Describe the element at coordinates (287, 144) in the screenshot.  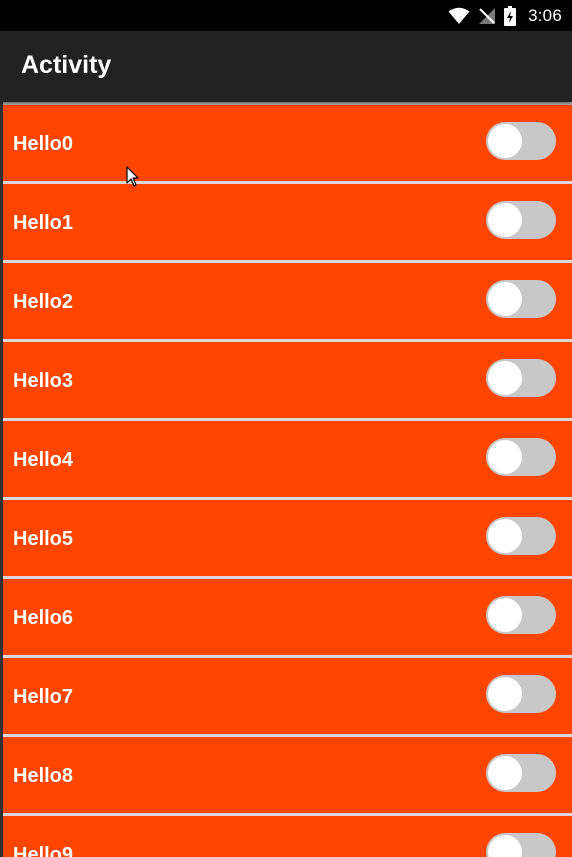
I see `list-item: Hello0` at that location.